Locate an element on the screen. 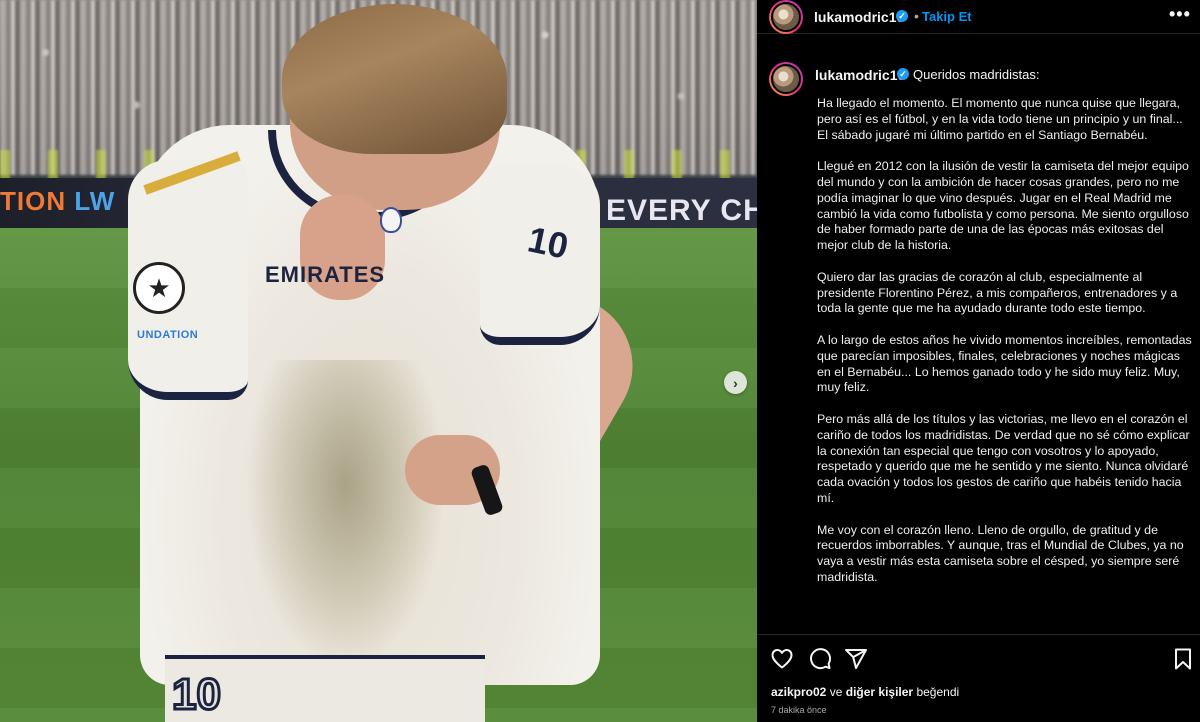 The image size is (1200, 722). post-timestamp: 7 dakika önce is located at coordinates (799, 710).